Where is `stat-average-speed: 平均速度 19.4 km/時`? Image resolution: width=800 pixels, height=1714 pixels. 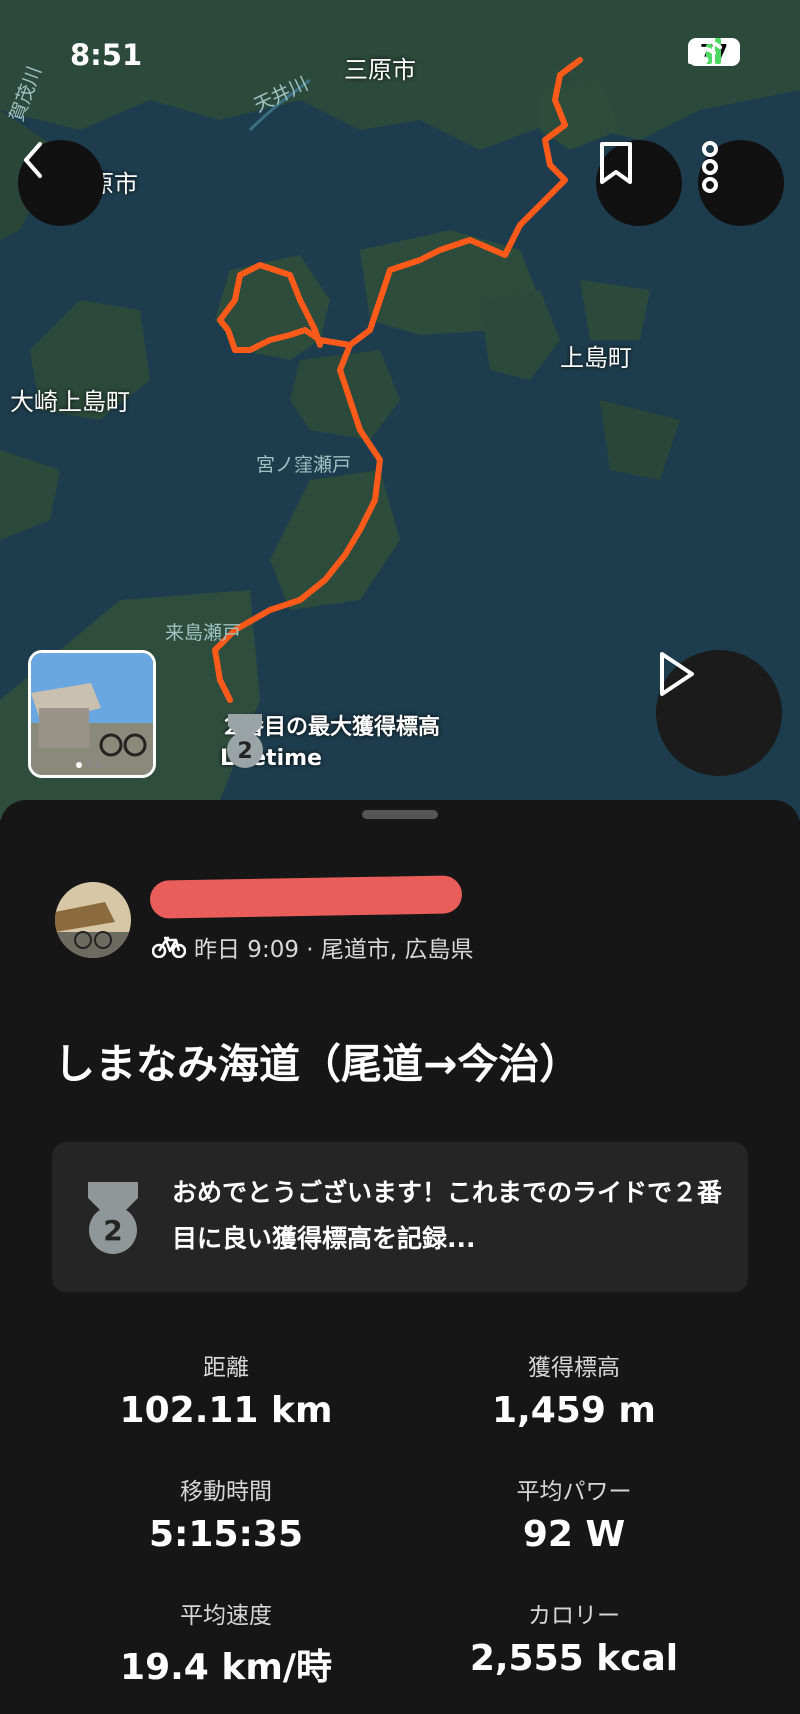 stat-average-speed: 平均速度 19.4 km/時 is located at coordinates (226, 1643).